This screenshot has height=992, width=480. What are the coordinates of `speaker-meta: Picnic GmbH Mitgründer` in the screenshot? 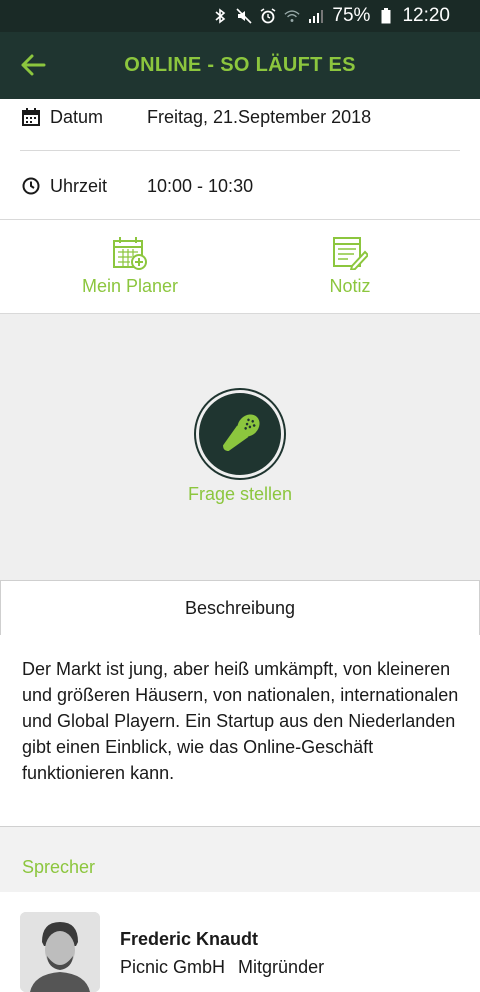 It's located at (222, 967).